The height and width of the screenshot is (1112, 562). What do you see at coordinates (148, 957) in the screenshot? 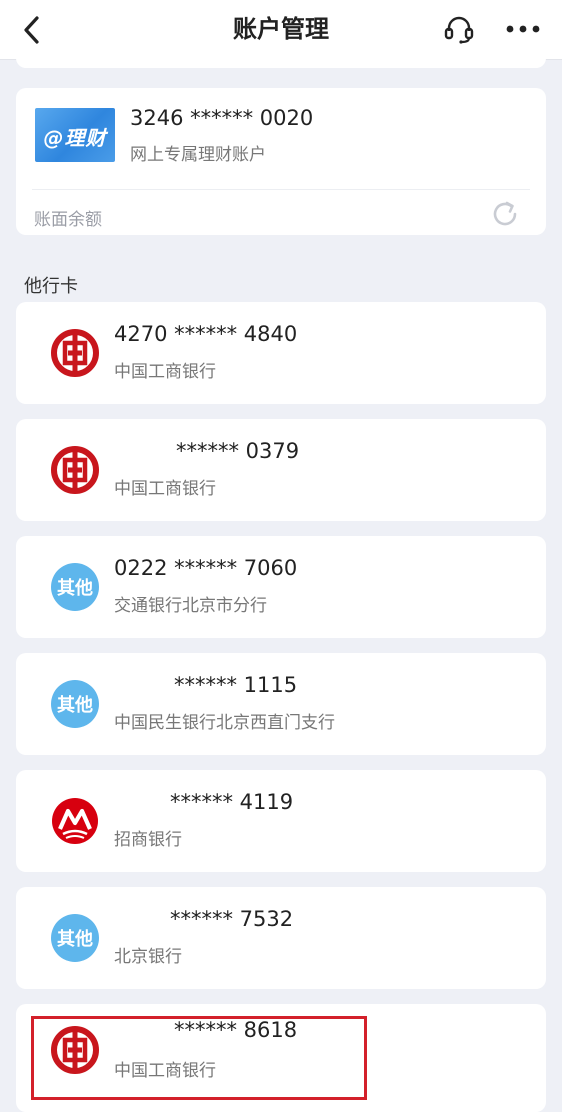
I see `bank-name: 北京银行` at bounding box center [148, 957].